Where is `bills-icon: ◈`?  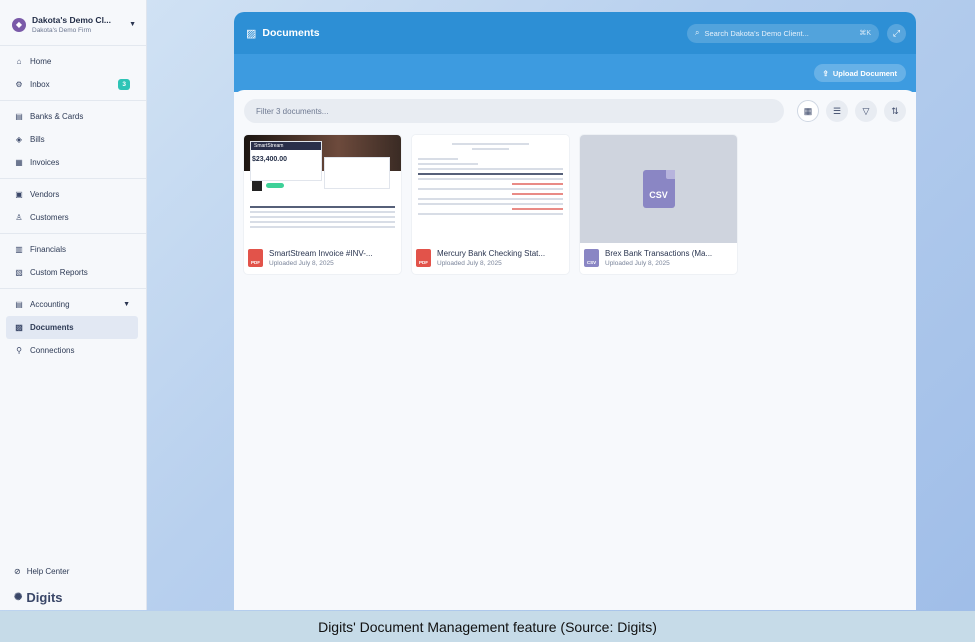 bills-icon: ◈ is located at coordinates (19, 139).